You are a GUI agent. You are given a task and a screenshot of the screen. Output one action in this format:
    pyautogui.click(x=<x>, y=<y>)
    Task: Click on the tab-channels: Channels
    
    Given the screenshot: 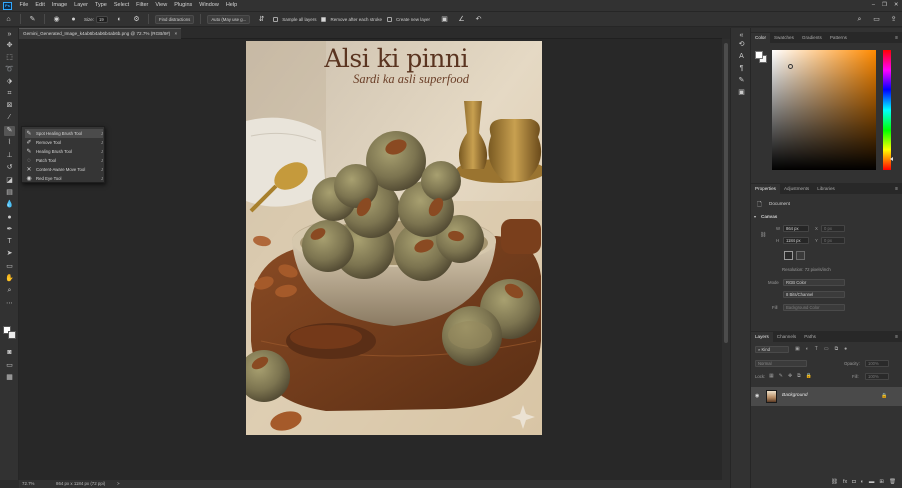 What is the action you would take?
    pyautogui.click(x=786, y=337)
    